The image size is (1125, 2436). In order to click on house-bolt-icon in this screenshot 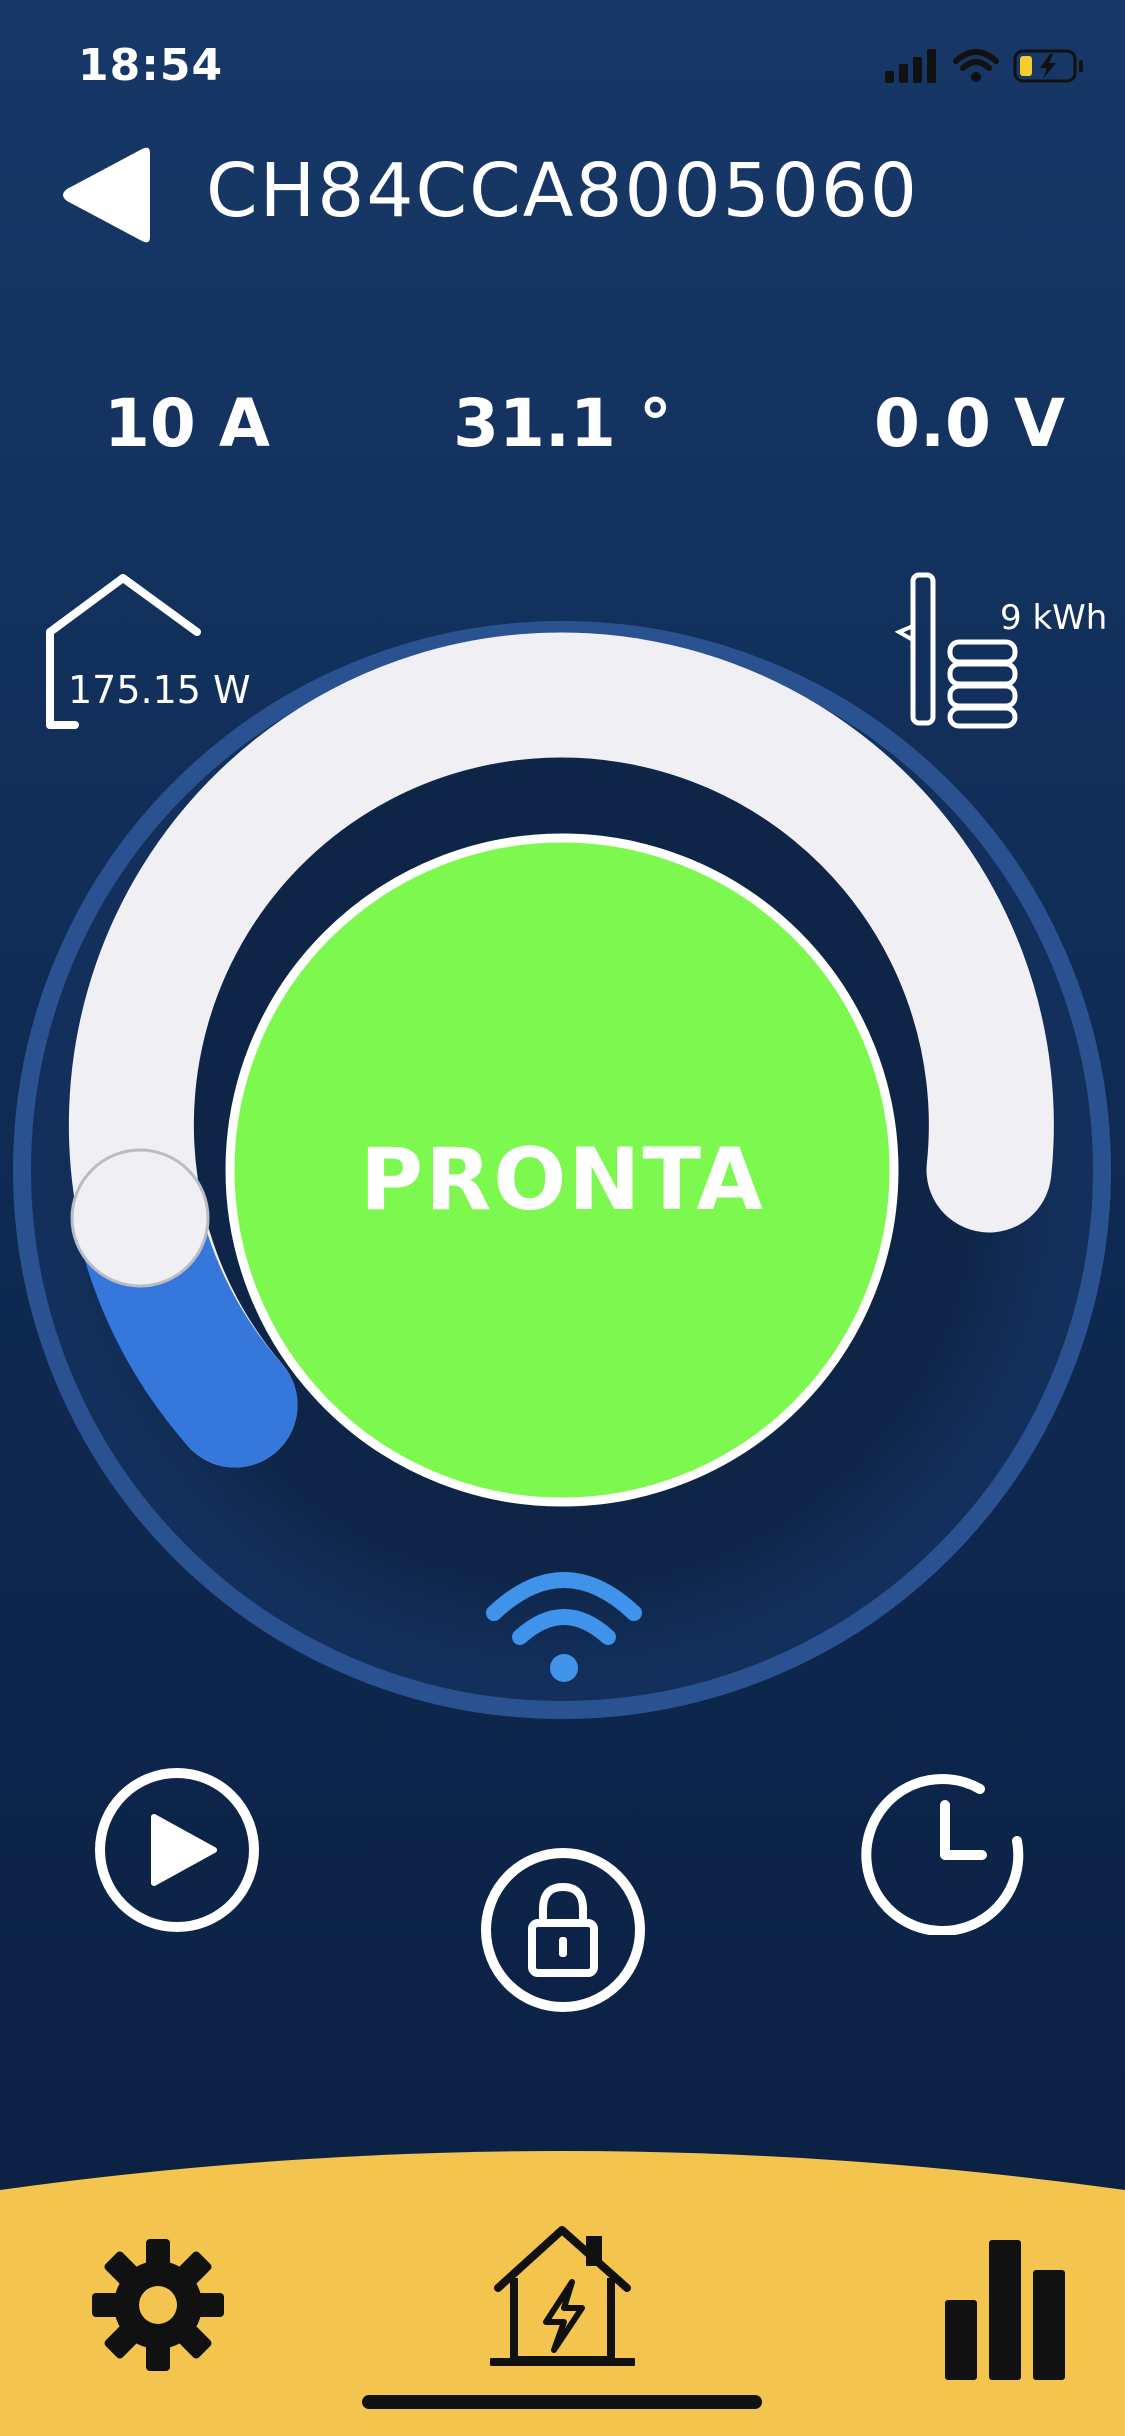, I will do `click(562, 2296)`.